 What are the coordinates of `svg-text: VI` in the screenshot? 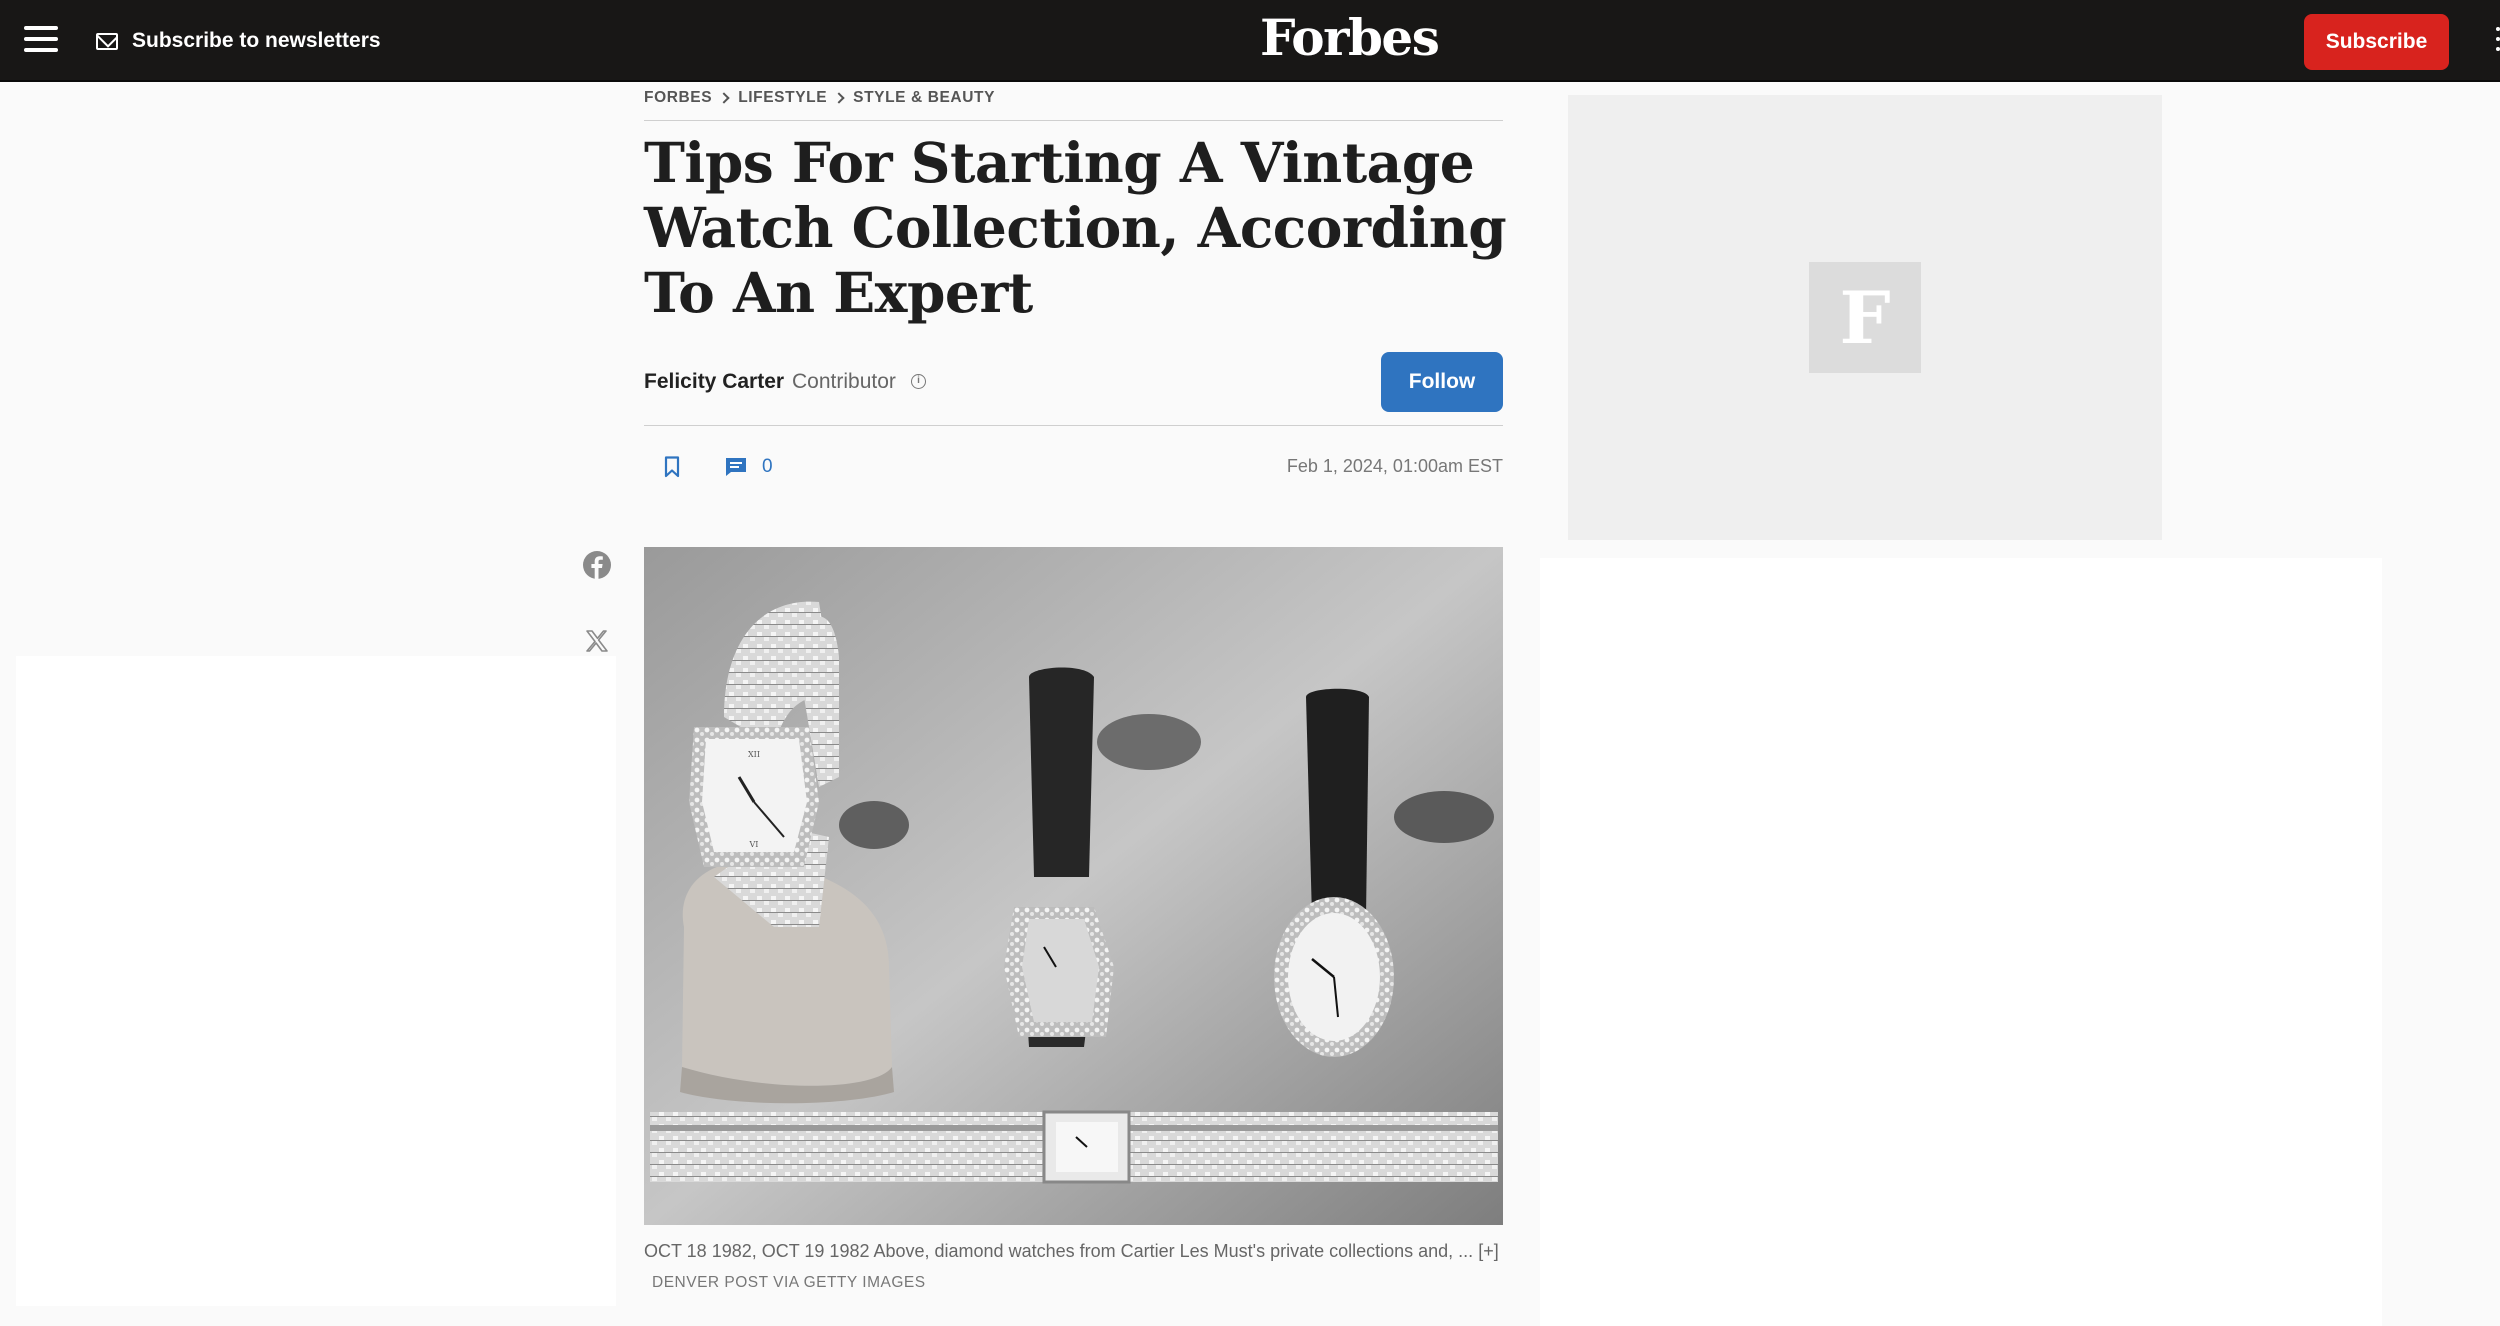 It's located at (754, 844).